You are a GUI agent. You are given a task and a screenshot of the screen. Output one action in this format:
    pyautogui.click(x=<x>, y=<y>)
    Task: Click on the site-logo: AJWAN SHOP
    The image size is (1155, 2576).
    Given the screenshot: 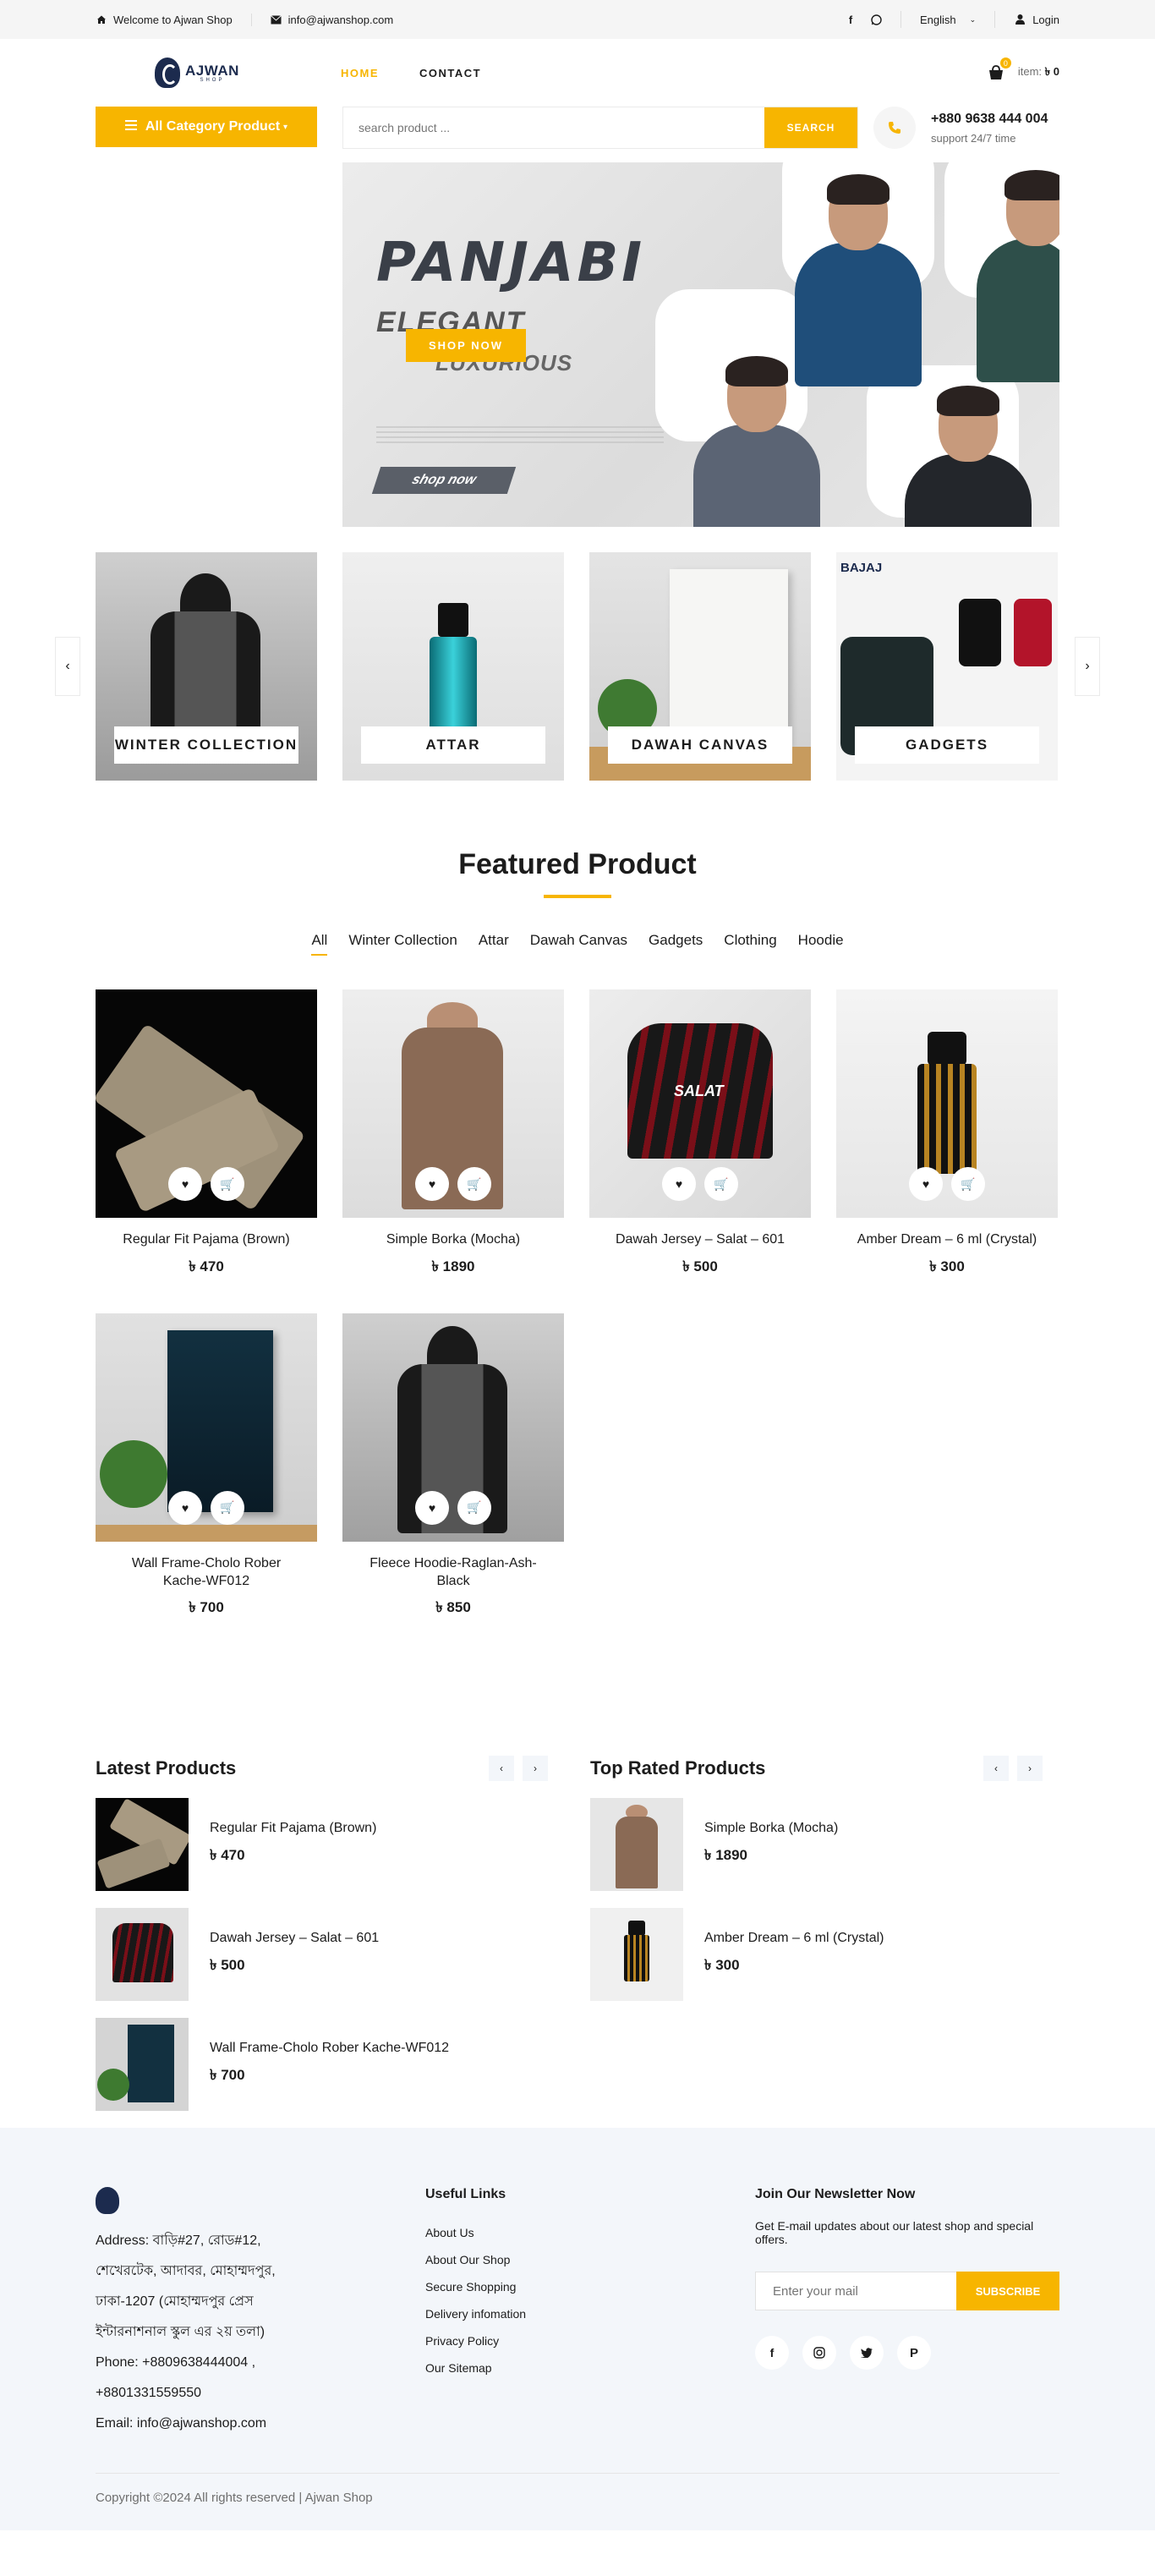 What is the action you would take?
    pyautogui.click(x=219, y=73)
    